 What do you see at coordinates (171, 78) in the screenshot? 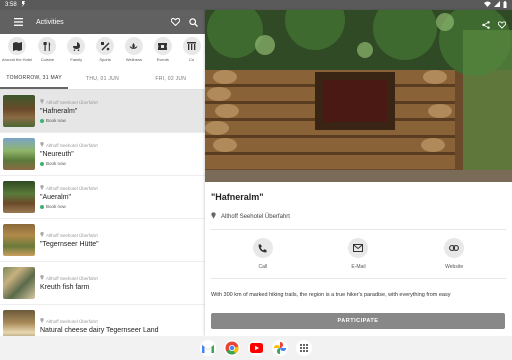
I see `date-tab-fri: FRI, 02 JUN` at bounding box center [171, 78].